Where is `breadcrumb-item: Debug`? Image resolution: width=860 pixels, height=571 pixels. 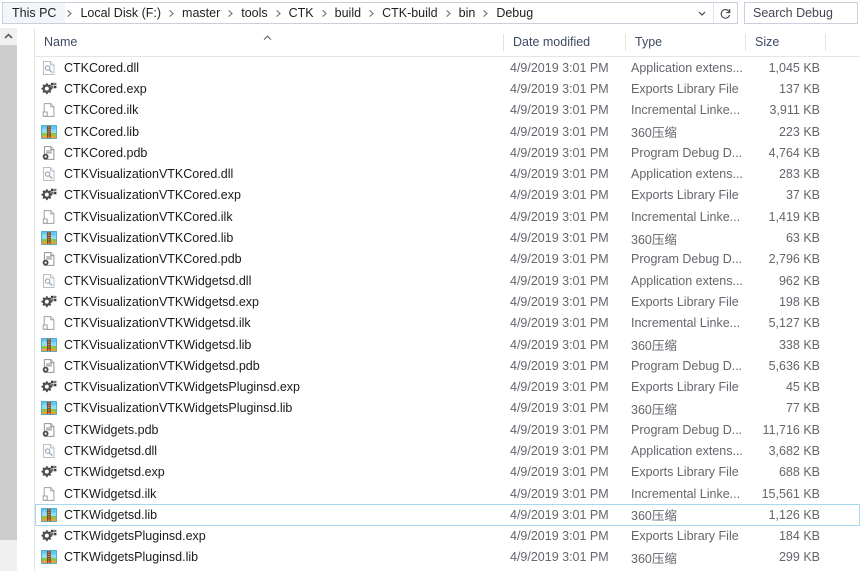
breadcrumb-item: Debug is located at coordinates (514, 13).